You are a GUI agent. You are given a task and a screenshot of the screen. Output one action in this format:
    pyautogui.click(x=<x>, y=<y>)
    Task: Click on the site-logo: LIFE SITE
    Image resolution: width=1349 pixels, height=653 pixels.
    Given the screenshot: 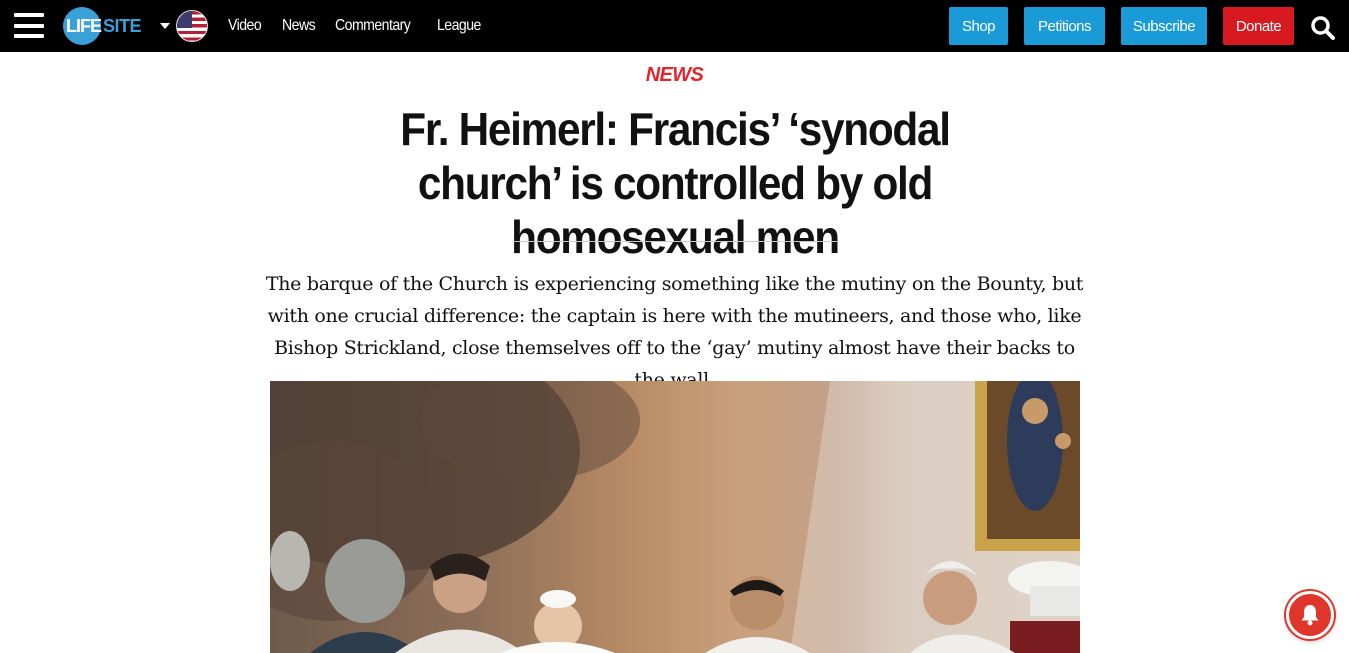 What is the action you would take?
    pyautogui.click(x=102, y=26)
    